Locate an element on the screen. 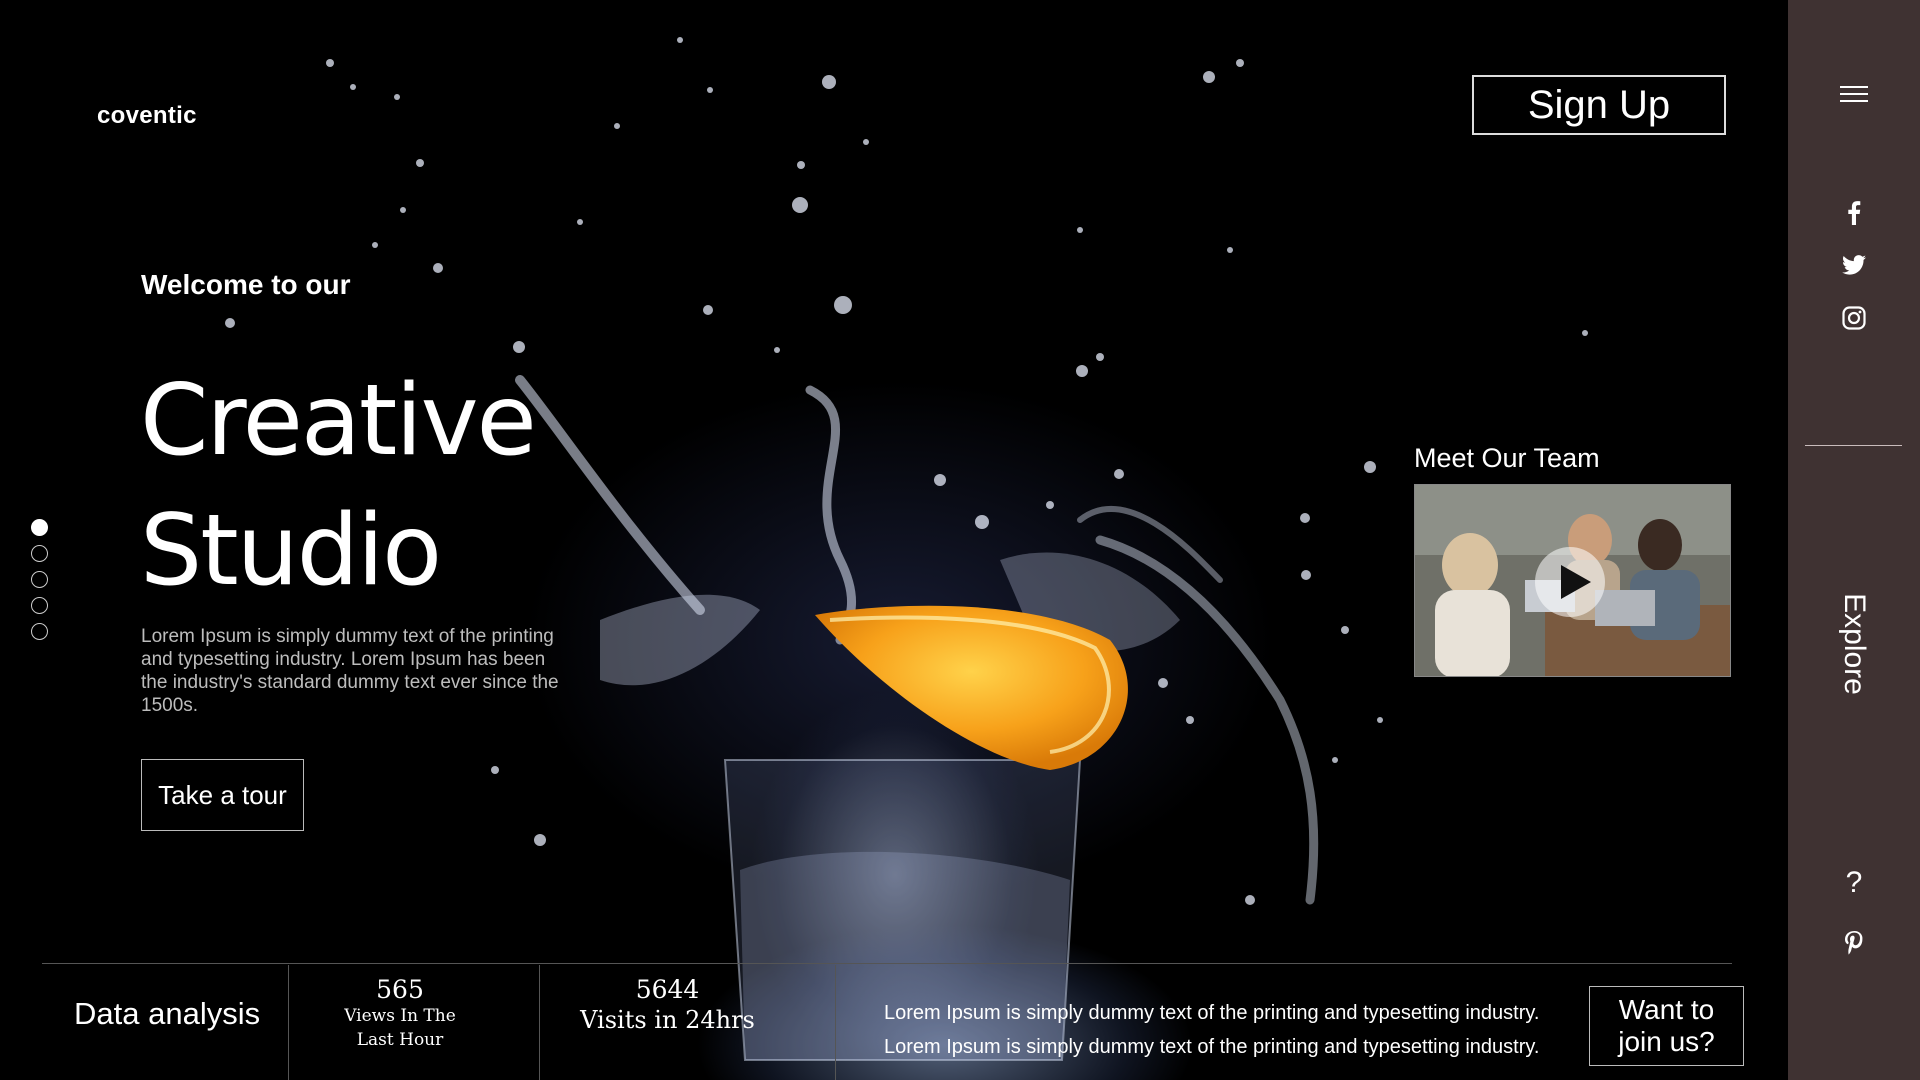  join-us-button: Want to join us? is located at coordinates (1666, 1026).